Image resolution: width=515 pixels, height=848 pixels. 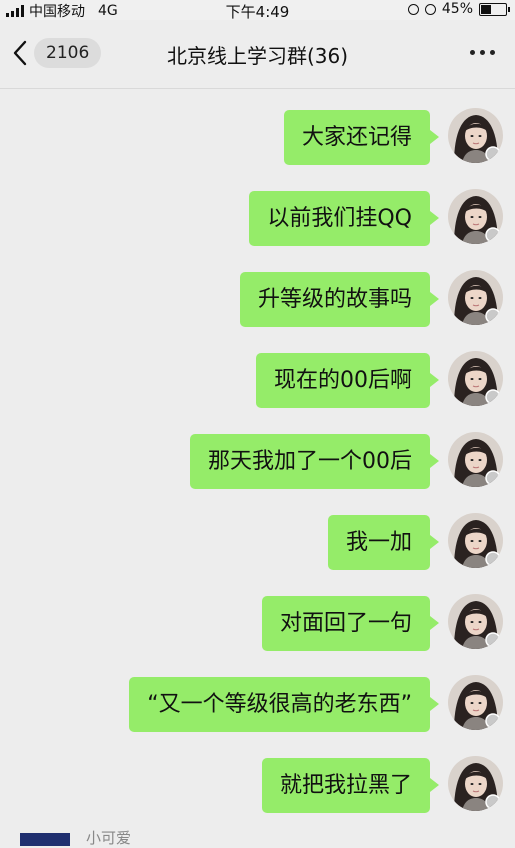 I want to click on message-bubble: 升等级的故事吗, so click(x=339, y=299).